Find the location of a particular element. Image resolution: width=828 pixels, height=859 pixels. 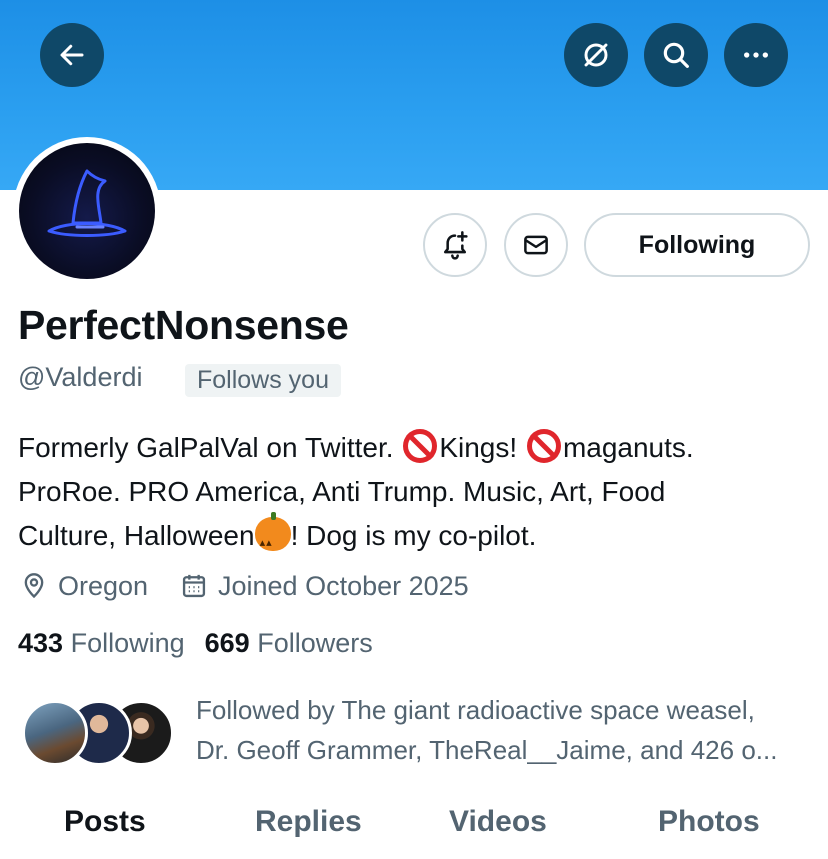

more-button is located at coordinates (756, 55).